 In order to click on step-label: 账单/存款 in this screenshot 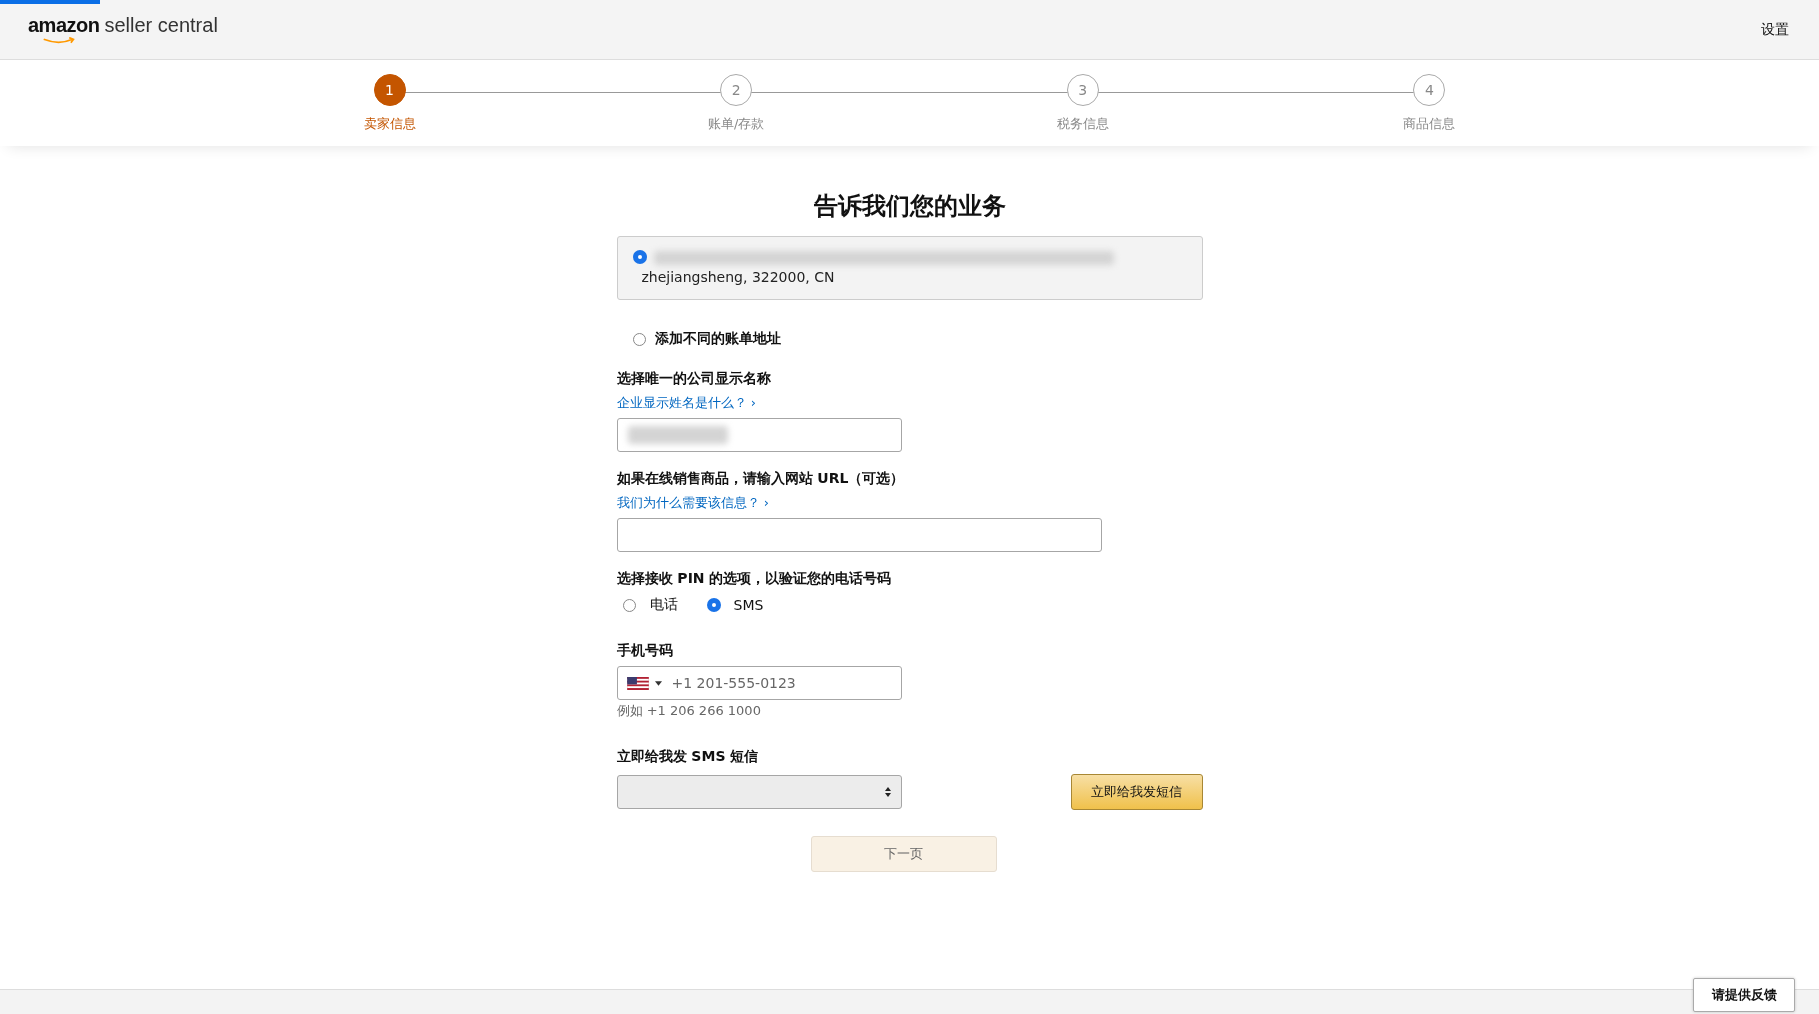, I will do `click(736, 124)`.